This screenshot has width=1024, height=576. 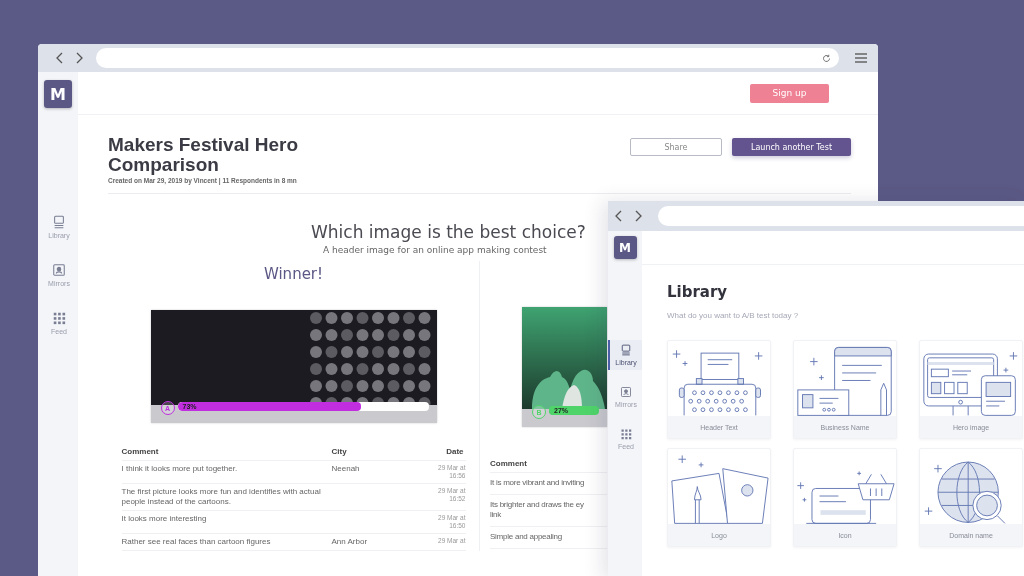 What do you see at coordinates (448, 232) in the screenshot?
I see `question-heading: Which image is the best choice?` at bounding box center [448, 232].